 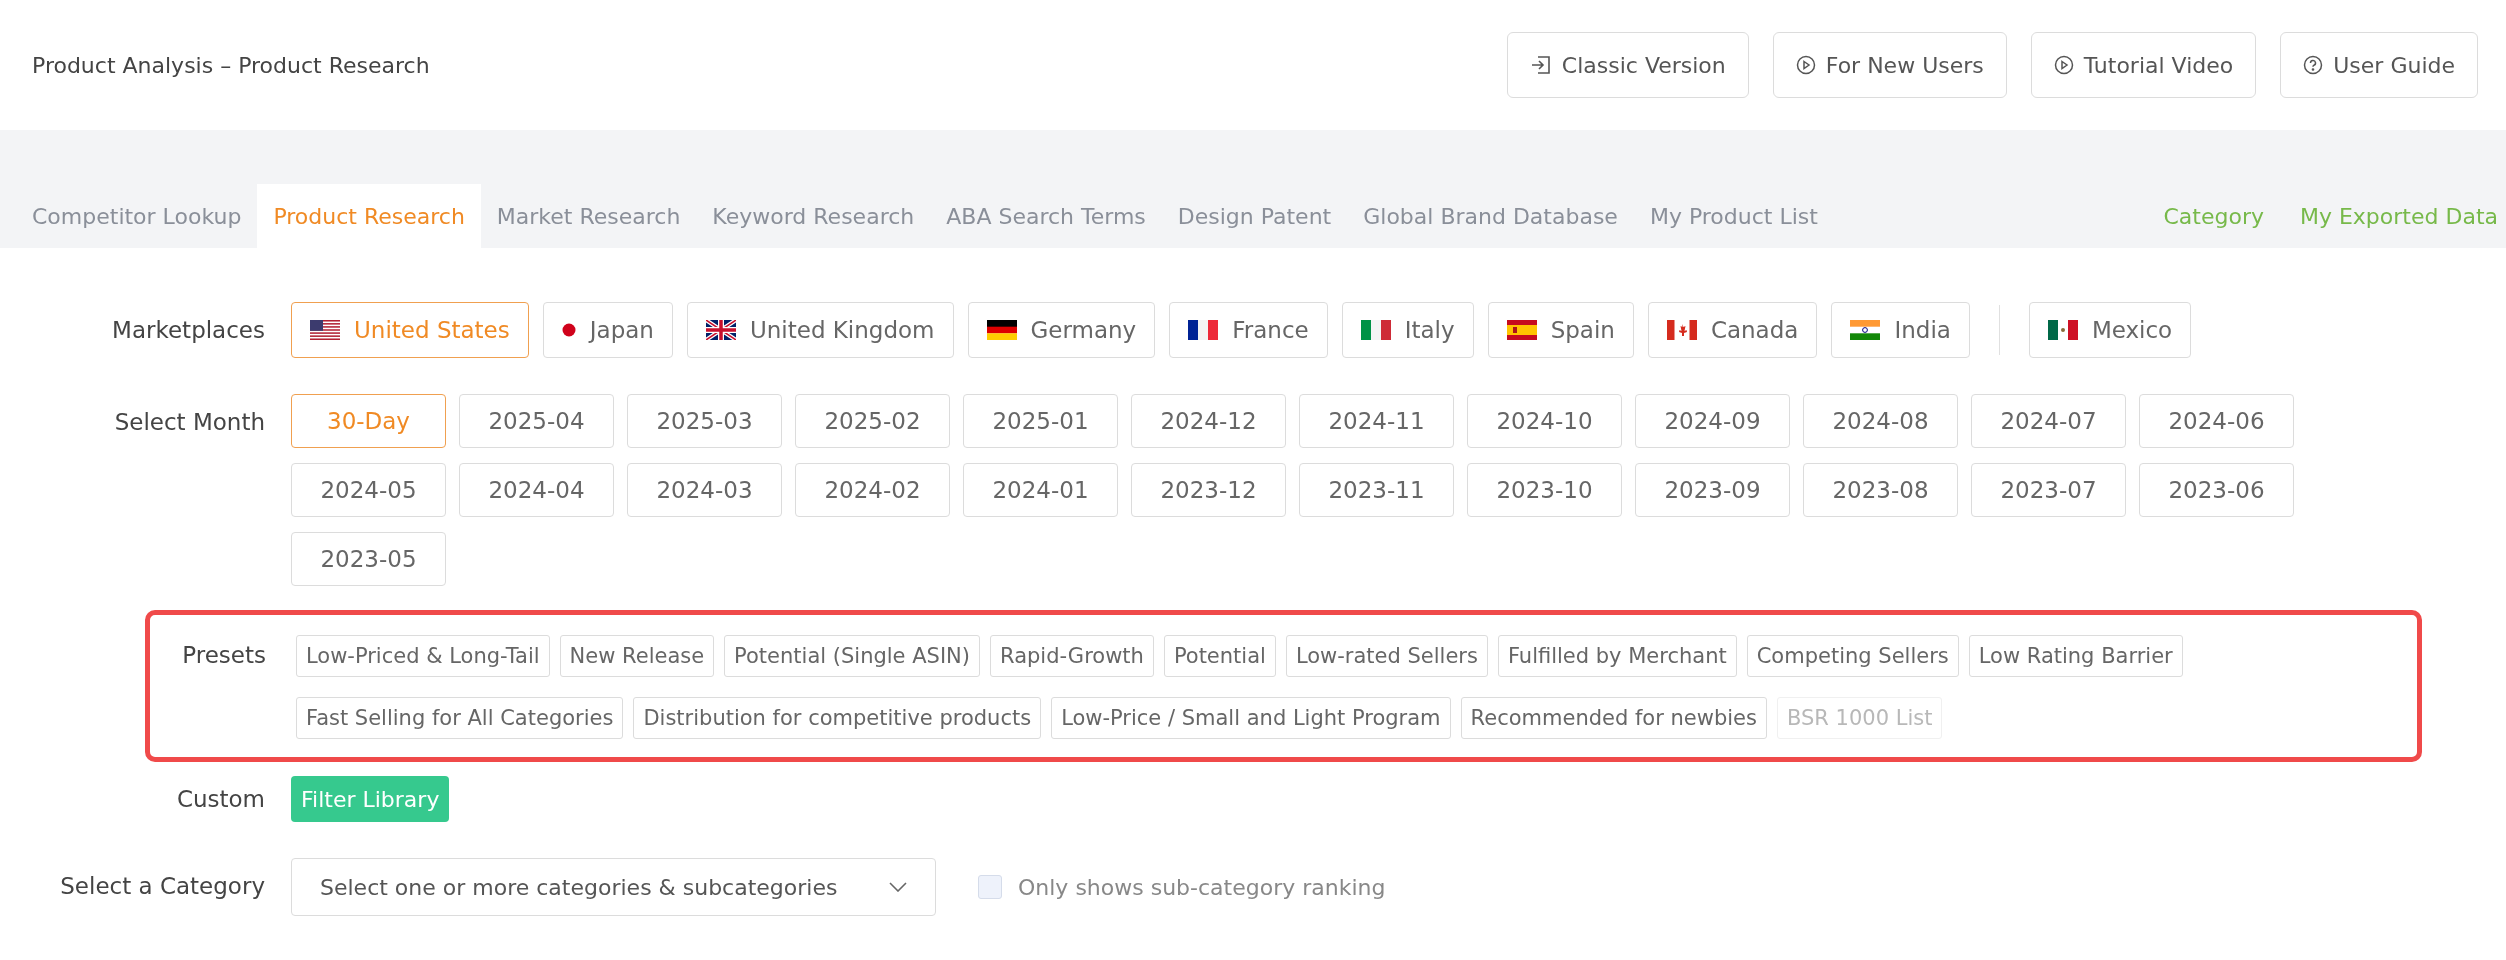 What do you see at coordinates (1544, 490) in the screenshot?
I see `month-option: 2023-10` at bounding box center [1544, 490].